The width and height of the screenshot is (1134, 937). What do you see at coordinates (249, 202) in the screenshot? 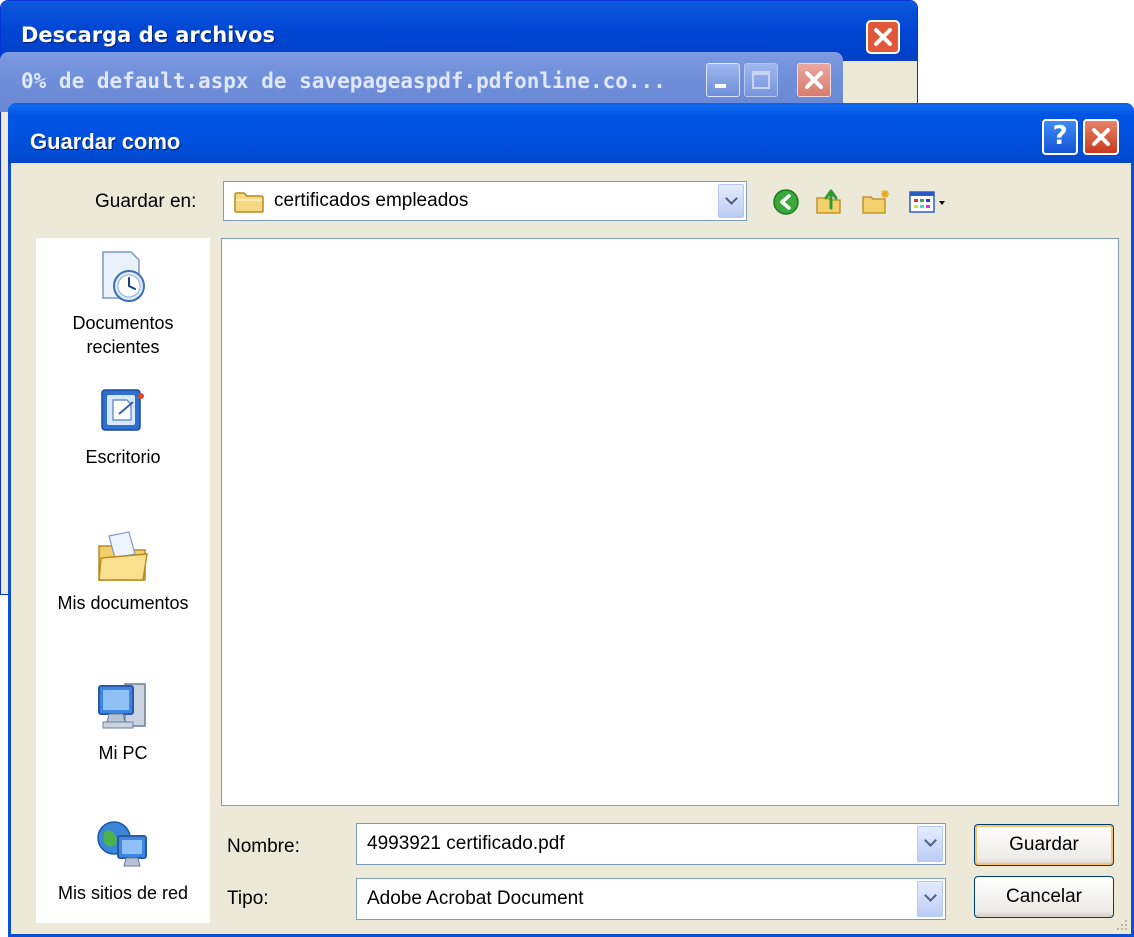
I see `folder-icon` at bounding box center [249, 202].